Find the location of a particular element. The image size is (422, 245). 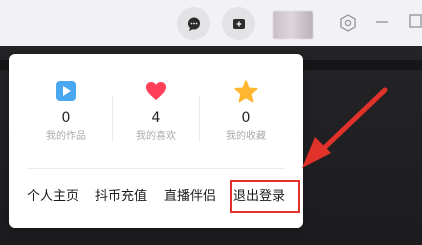

annotation-arrow is located at coordinates (345, 127).